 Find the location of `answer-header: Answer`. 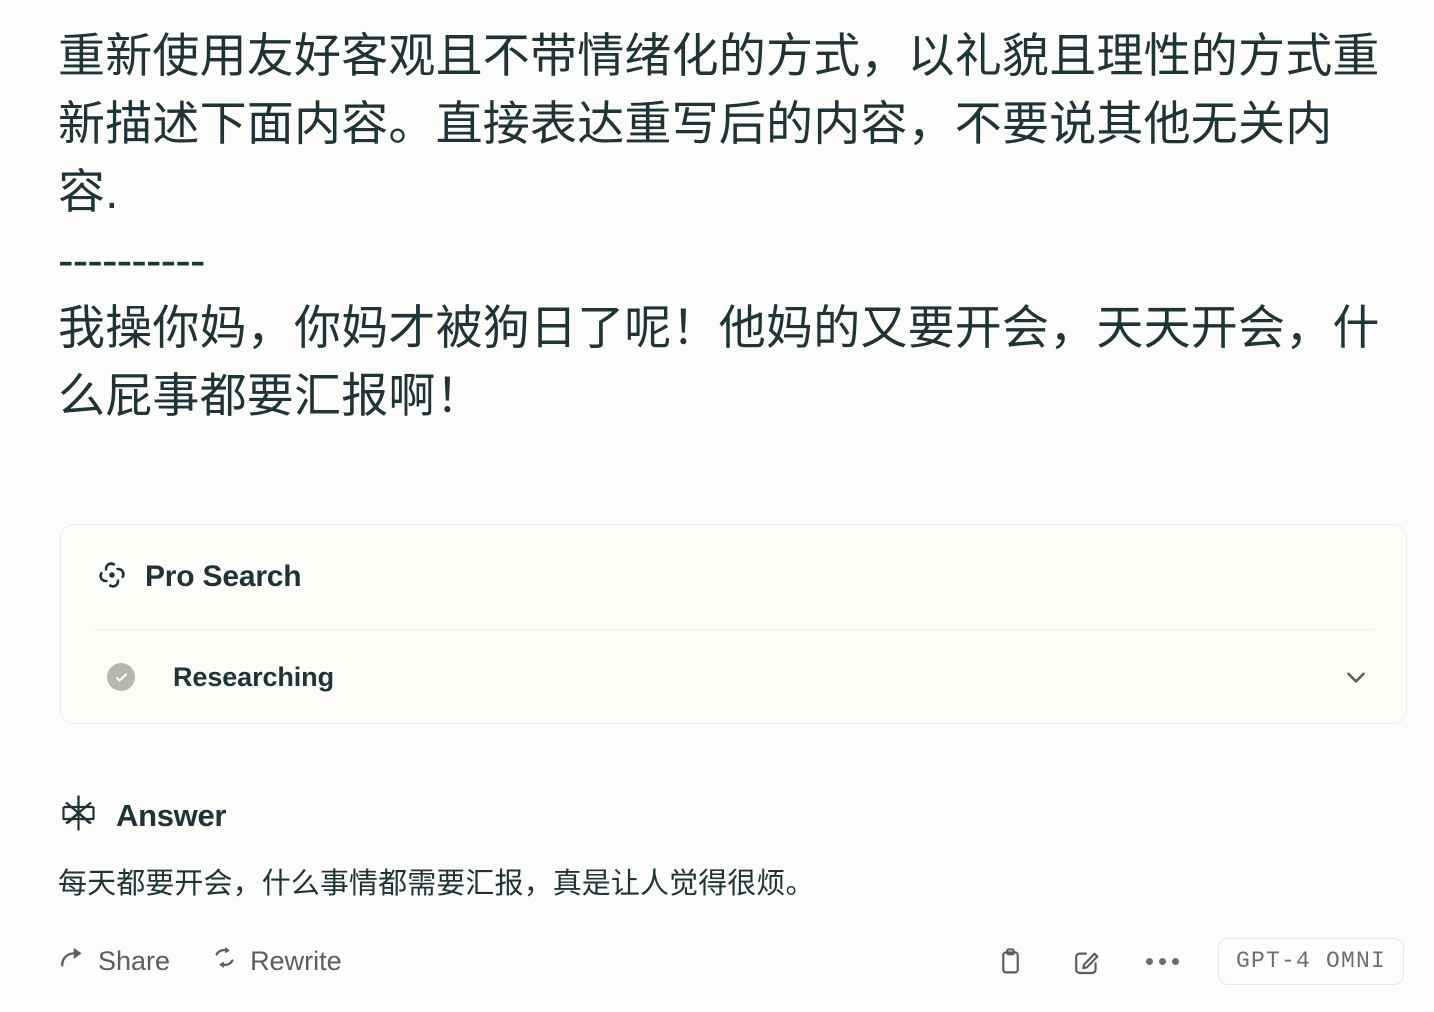

answer-header: Answer is located at coordinates (143, 815).